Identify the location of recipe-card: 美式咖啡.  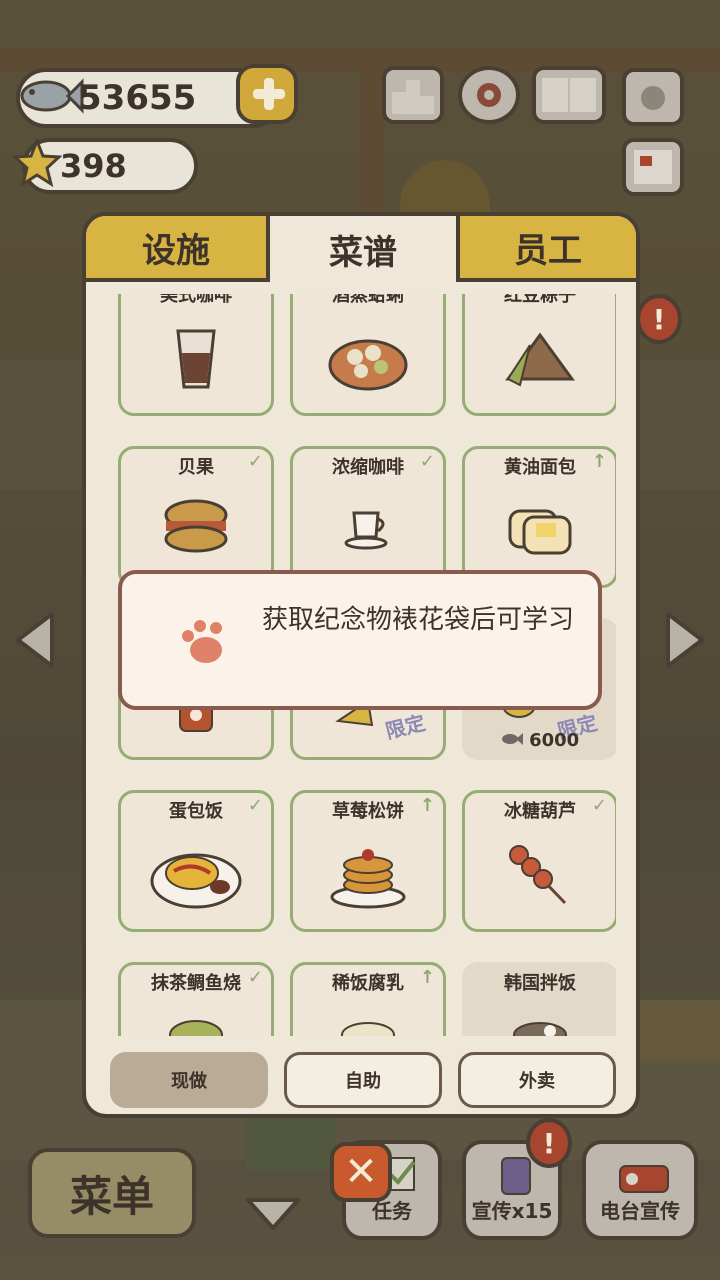
(196, 355).